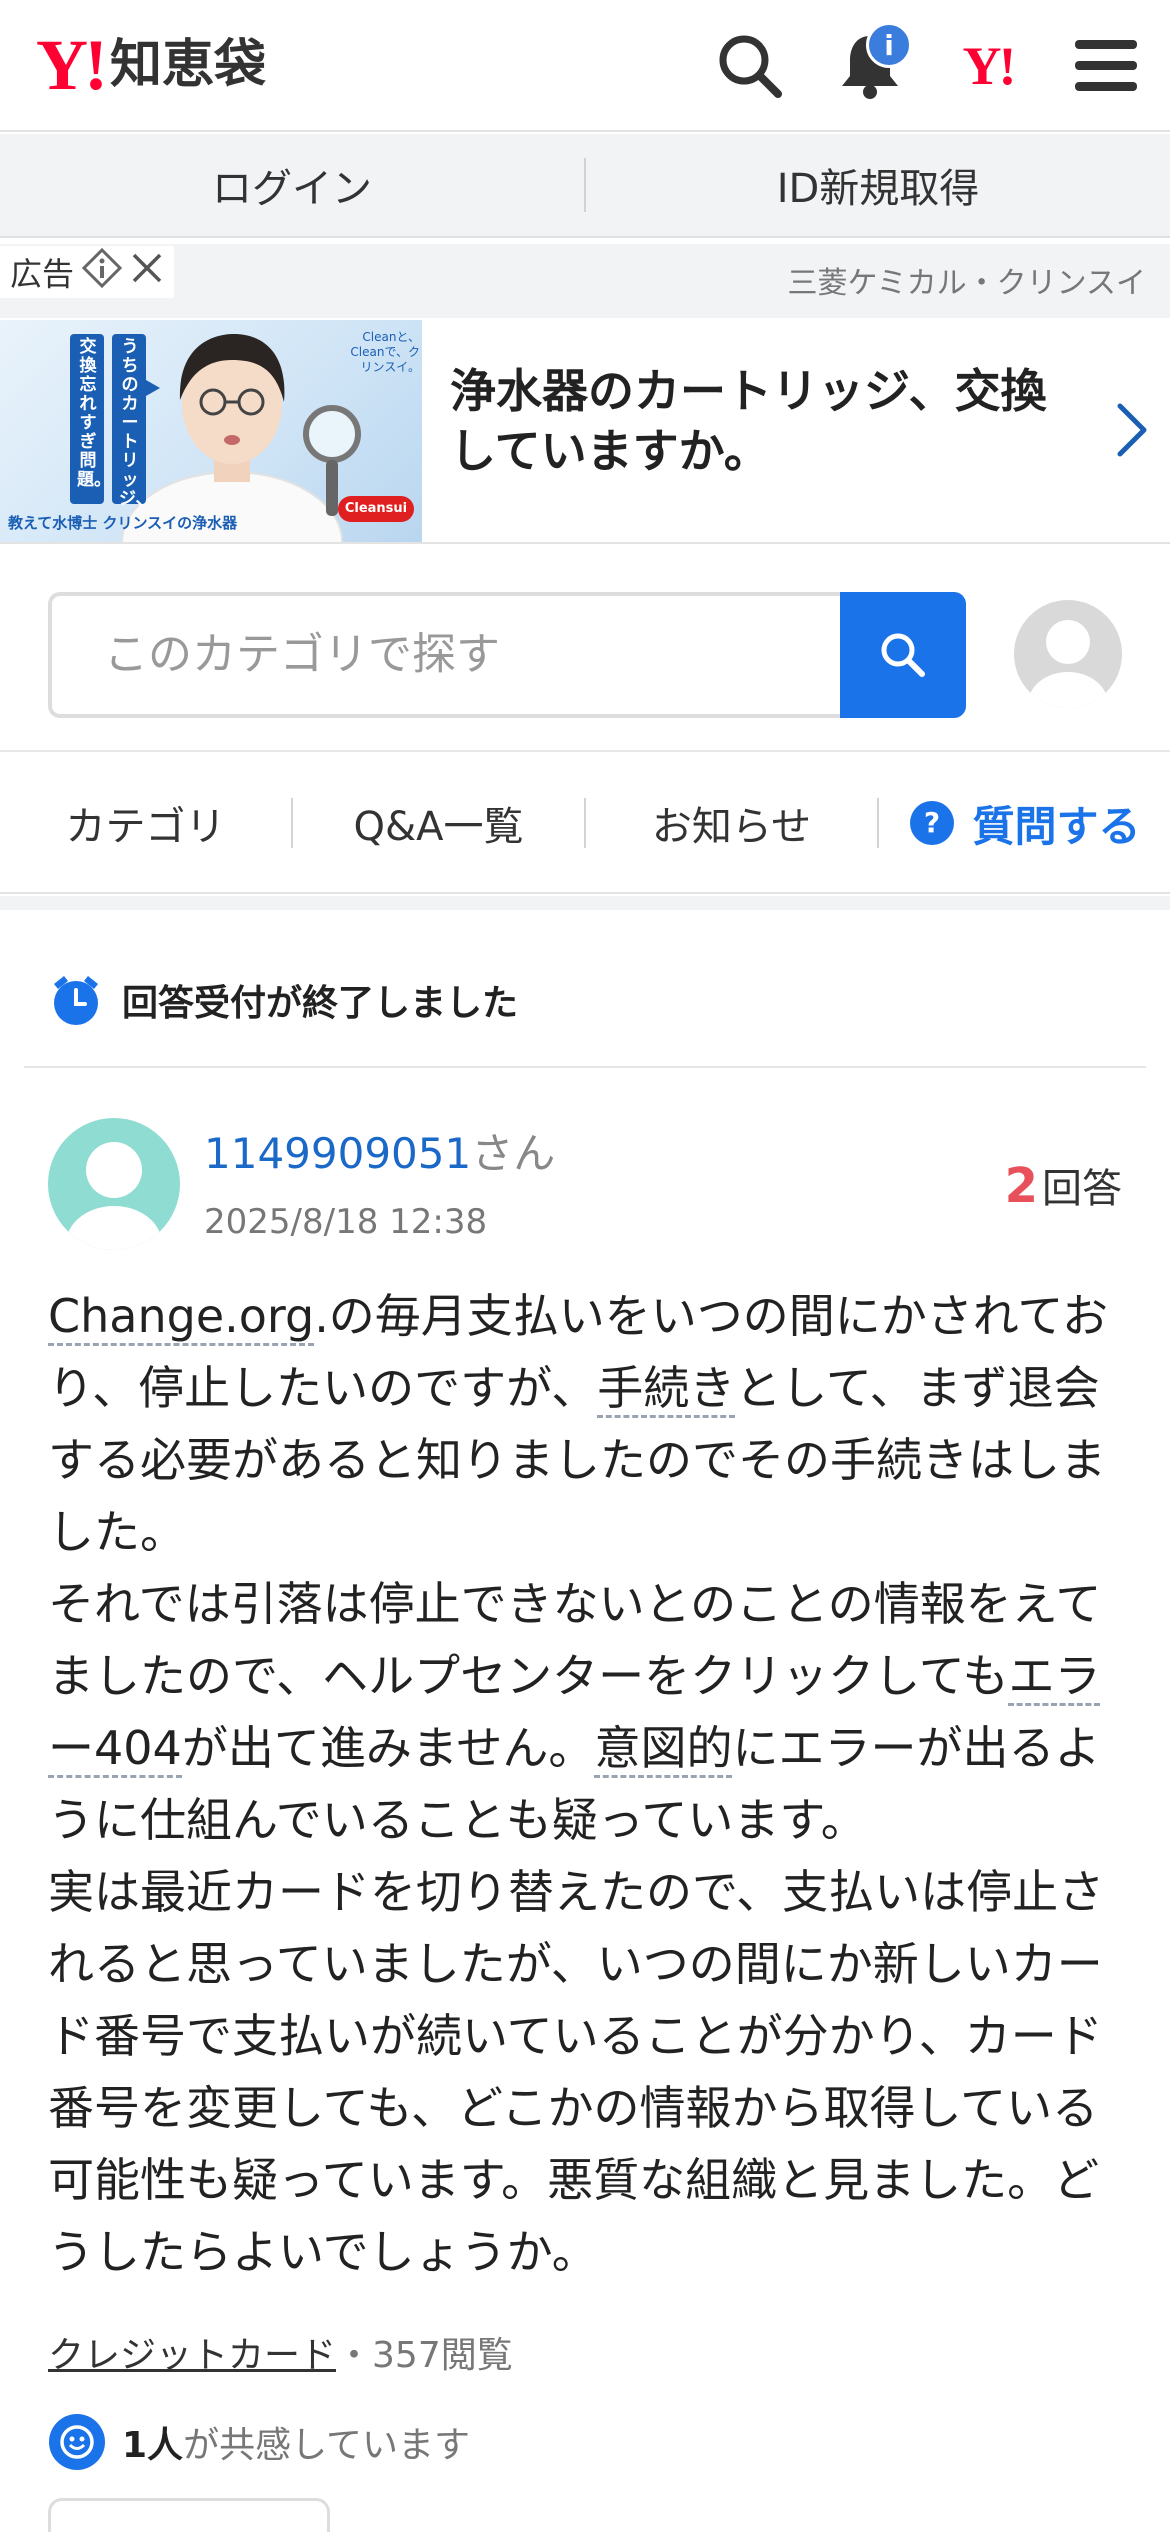 The height and width of the screenshot is (2532, 1170). Describe the element at coordinates (663, 1749) in the screenshot. I see `keyword-link: 意図的` at that location.